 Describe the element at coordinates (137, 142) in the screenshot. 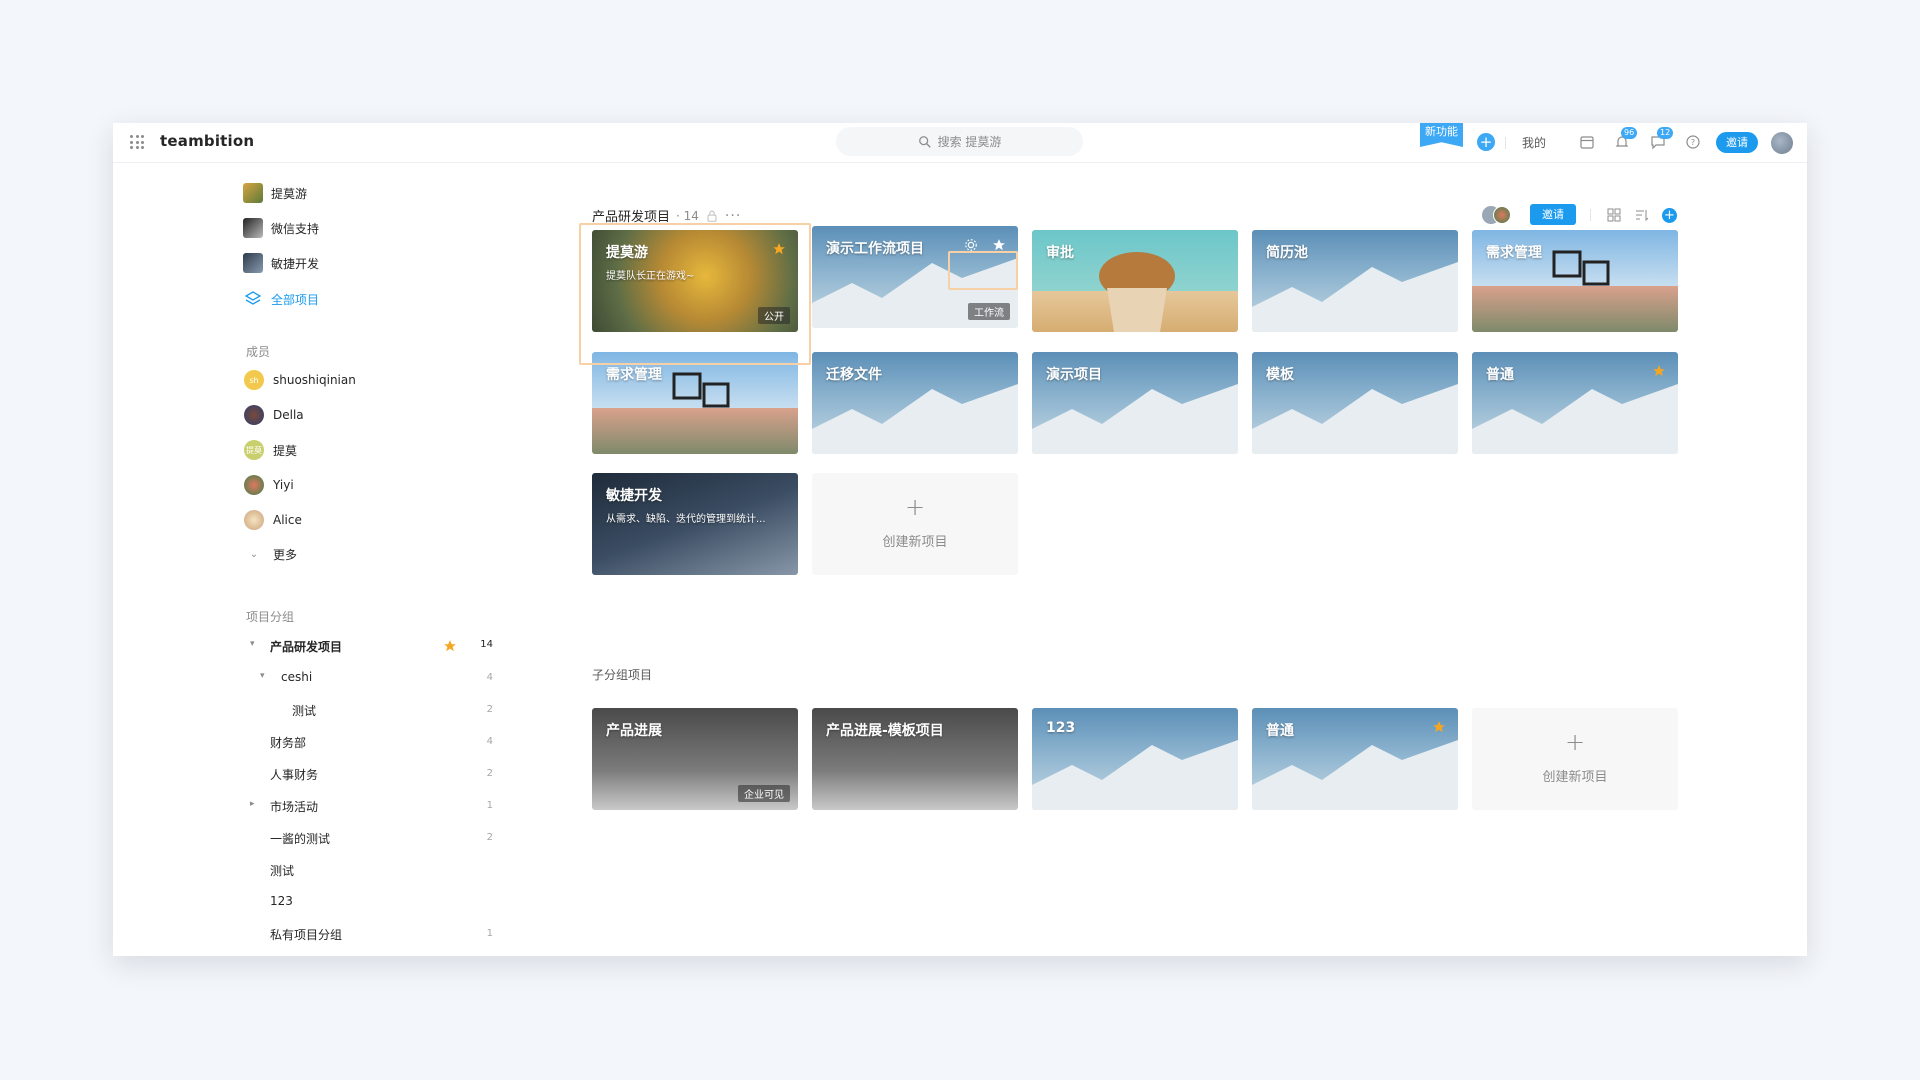

I see `apps-grid-icon` at that location.